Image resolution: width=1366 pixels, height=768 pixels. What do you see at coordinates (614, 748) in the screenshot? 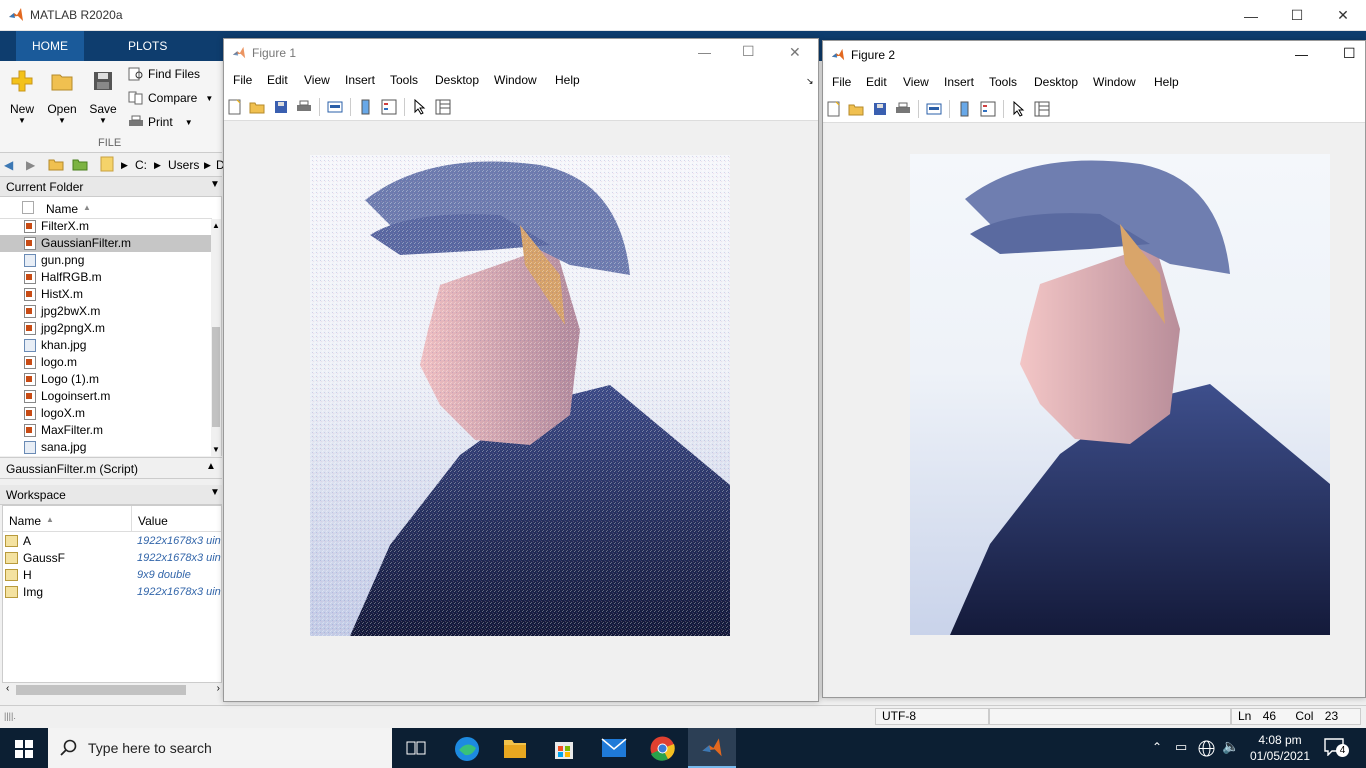
I see `mail-icon` at bounding box center [614, 748].